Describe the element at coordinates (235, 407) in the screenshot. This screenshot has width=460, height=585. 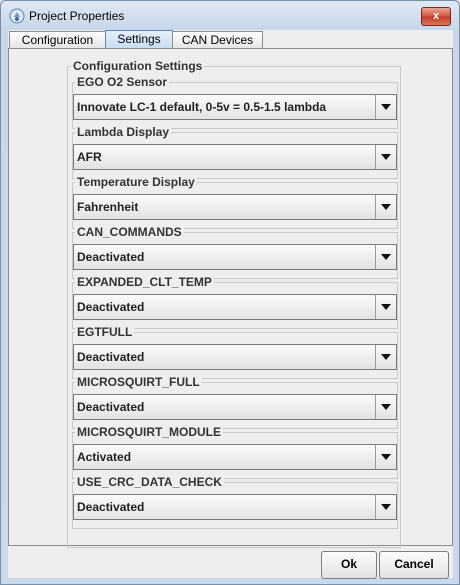
I see `microsquirt-full-select: Deactivated` at that location.